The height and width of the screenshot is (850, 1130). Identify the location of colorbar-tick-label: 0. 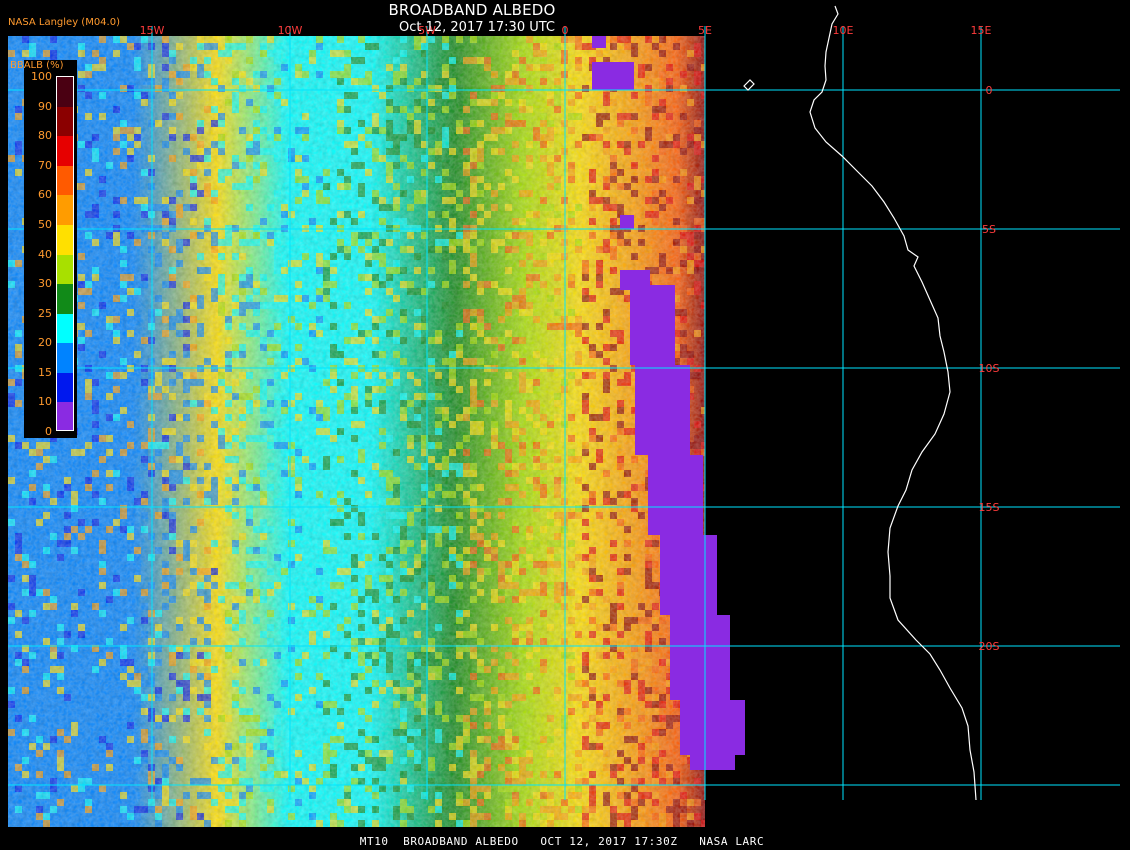
(48, 431).